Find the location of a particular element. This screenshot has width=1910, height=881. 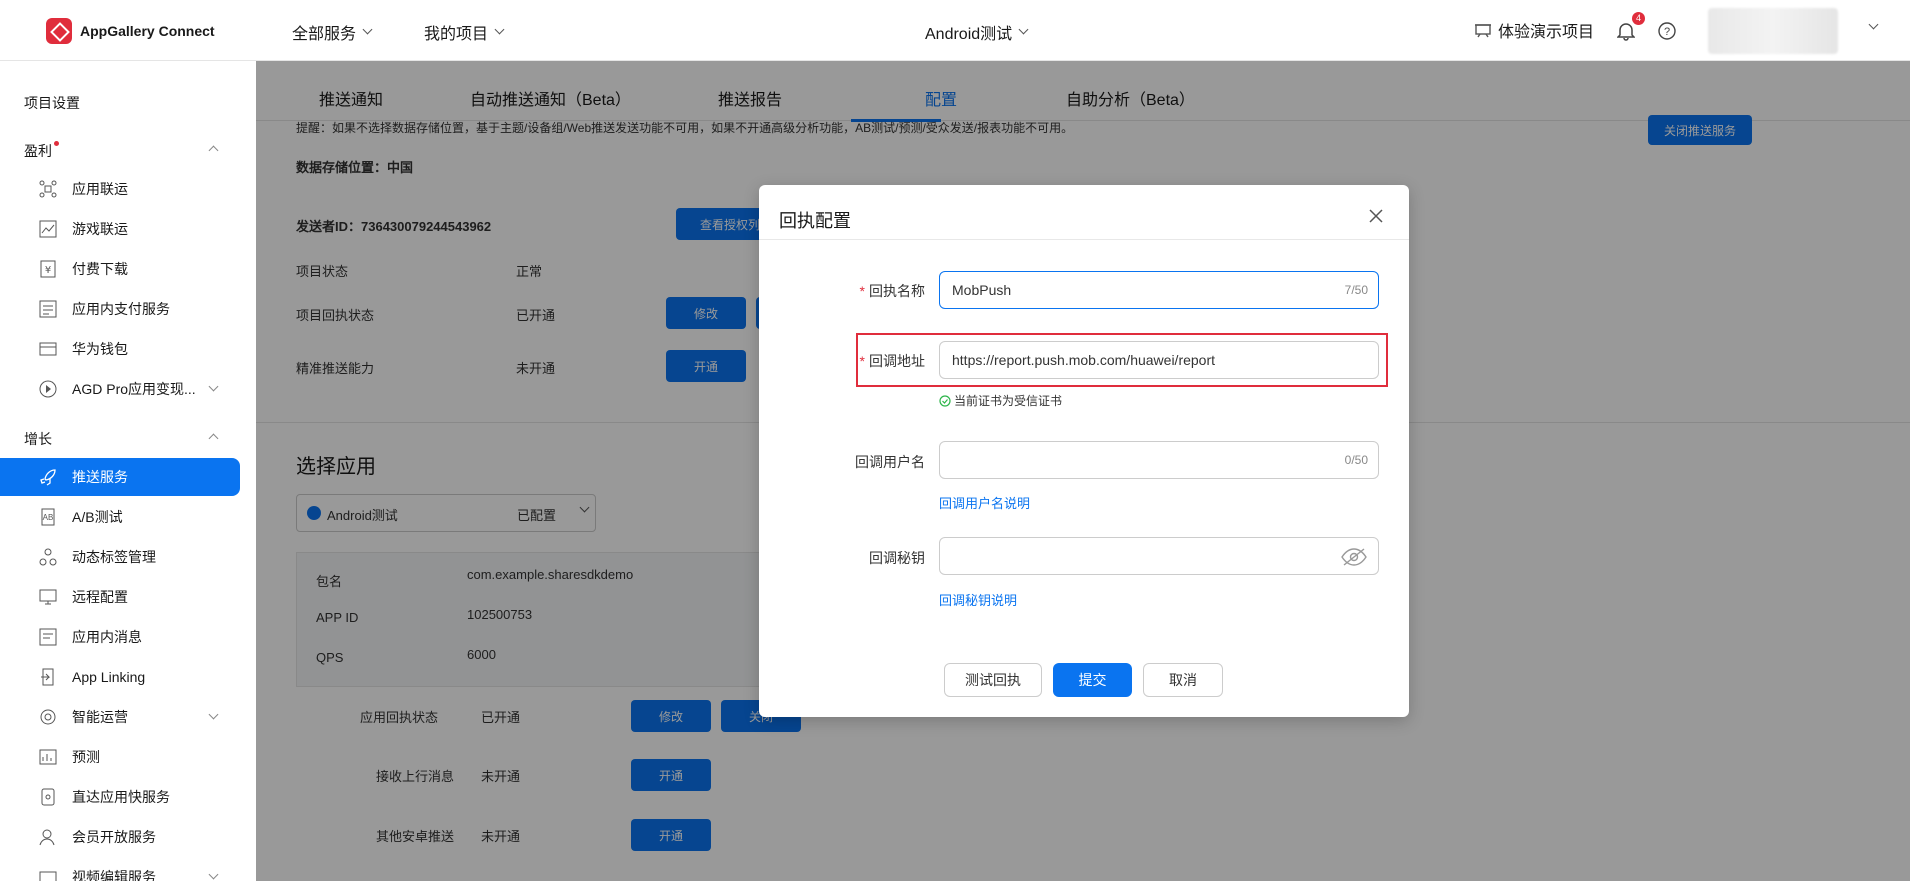

bell-icon is located at coordinates (1626, 31).